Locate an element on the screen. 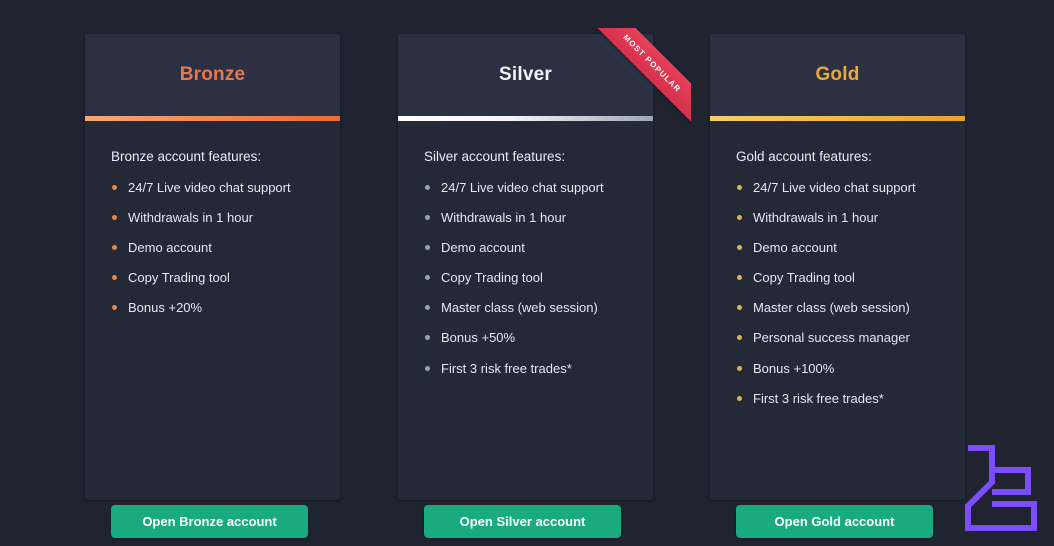 Image resolution: width=1054 pixels, height=546 pixels. plan-title-silver: Silver is located at coordinates (525, 74).